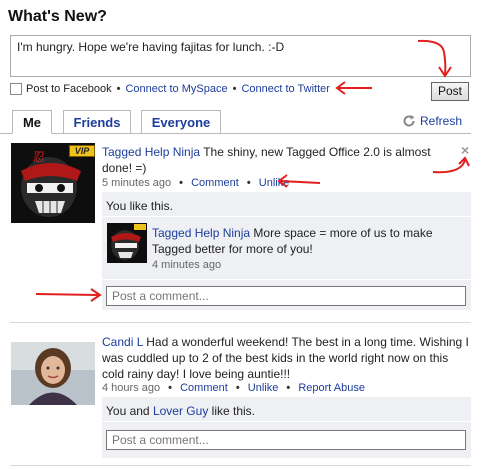 Image resolution: width=495 pixels, height=469 pixels. What do you see at coordinates (181, 122) in the screenshot?
I see `tab-everyone: Everyone` at bounding box center [181, 122].